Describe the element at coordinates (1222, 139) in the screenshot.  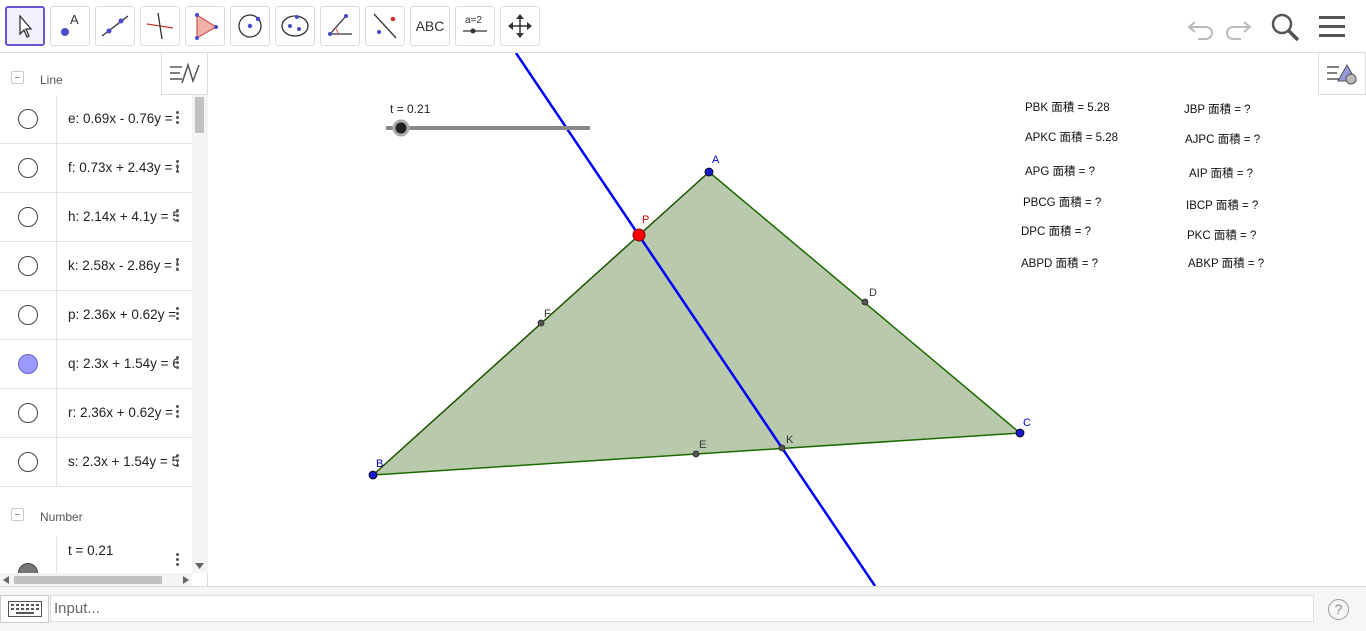
I see `area-text: AJPC 面積 = ?` at that location.